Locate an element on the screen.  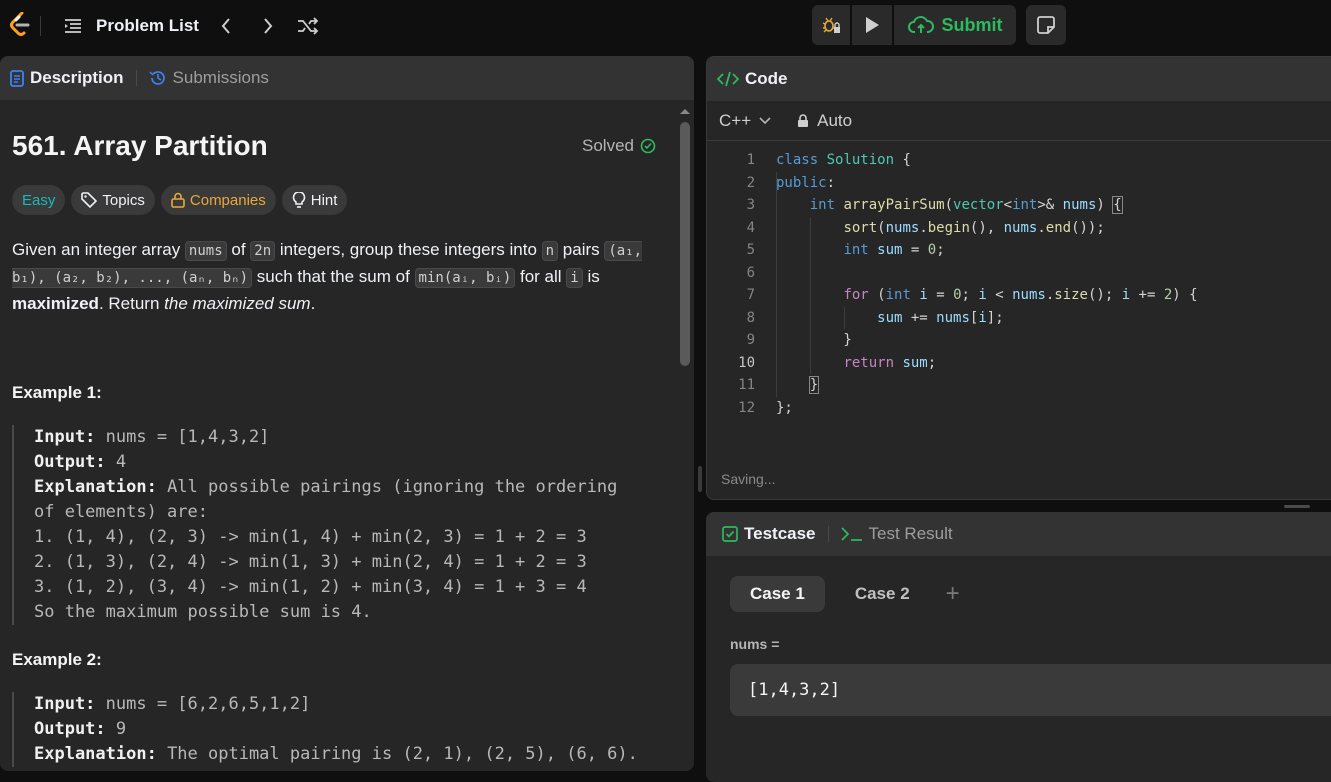
inline-code: nums is located at coordinates (205, 251).